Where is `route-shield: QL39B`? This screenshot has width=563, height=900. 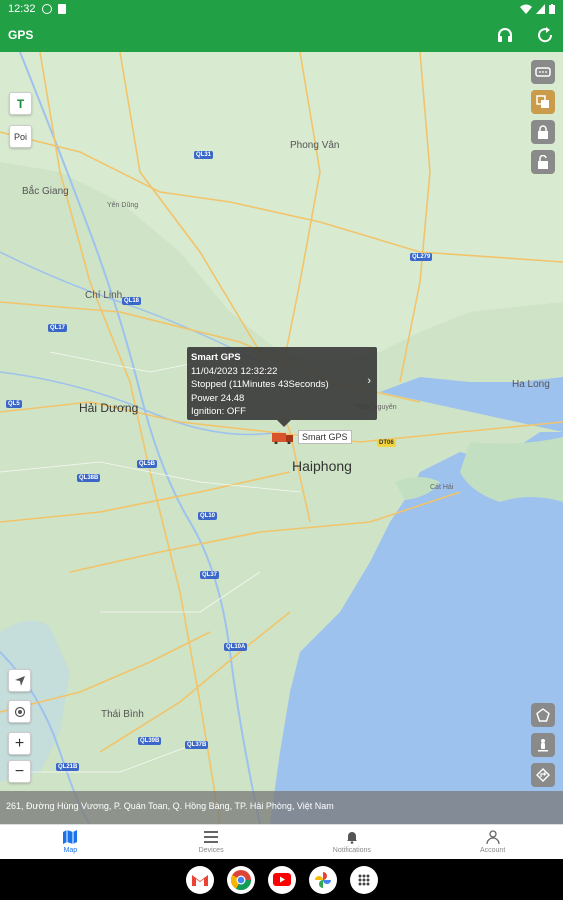 route-shield: QL39B is located at coordinates (150, 741).